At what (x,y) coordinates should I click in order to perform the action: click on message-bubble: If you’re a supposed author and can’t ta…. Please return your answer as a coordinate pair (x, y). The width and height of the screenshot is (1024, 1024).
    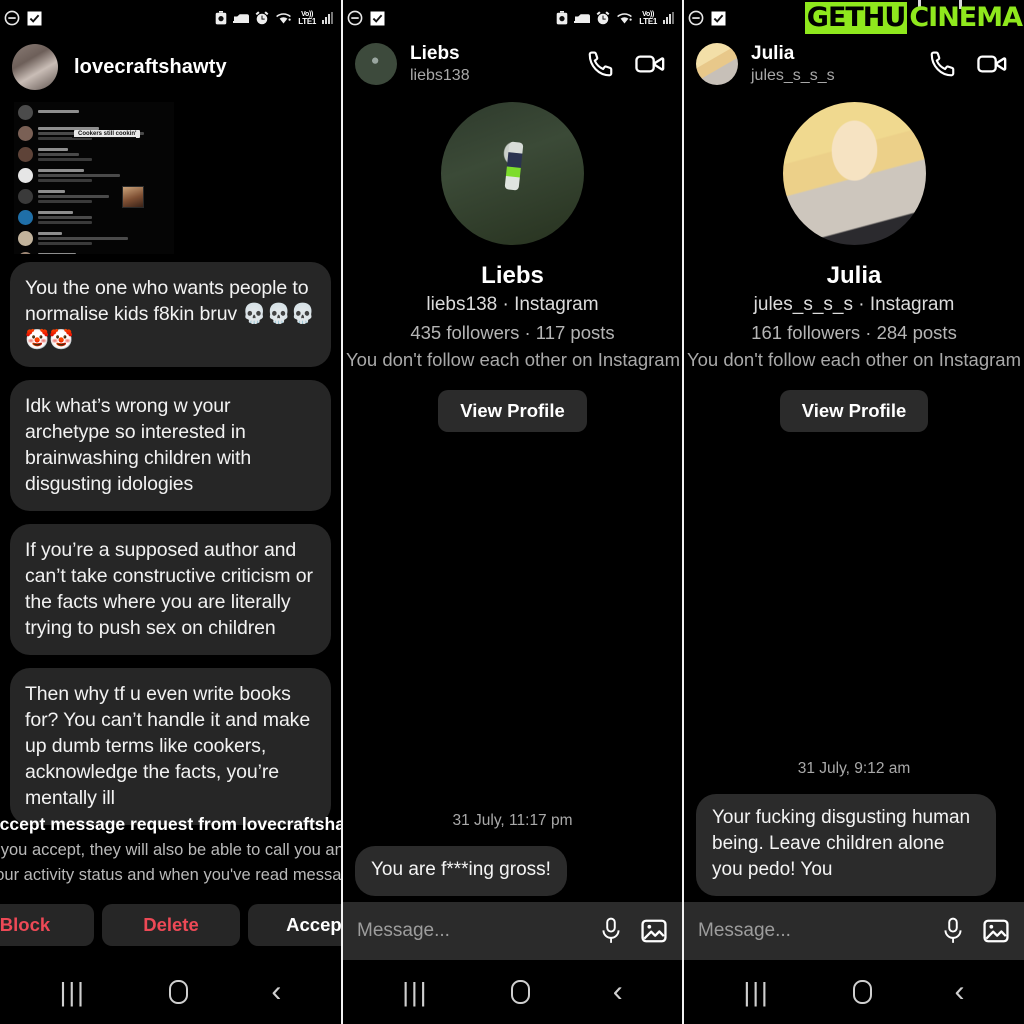
    Looking at the image, I should click on (170, 589).